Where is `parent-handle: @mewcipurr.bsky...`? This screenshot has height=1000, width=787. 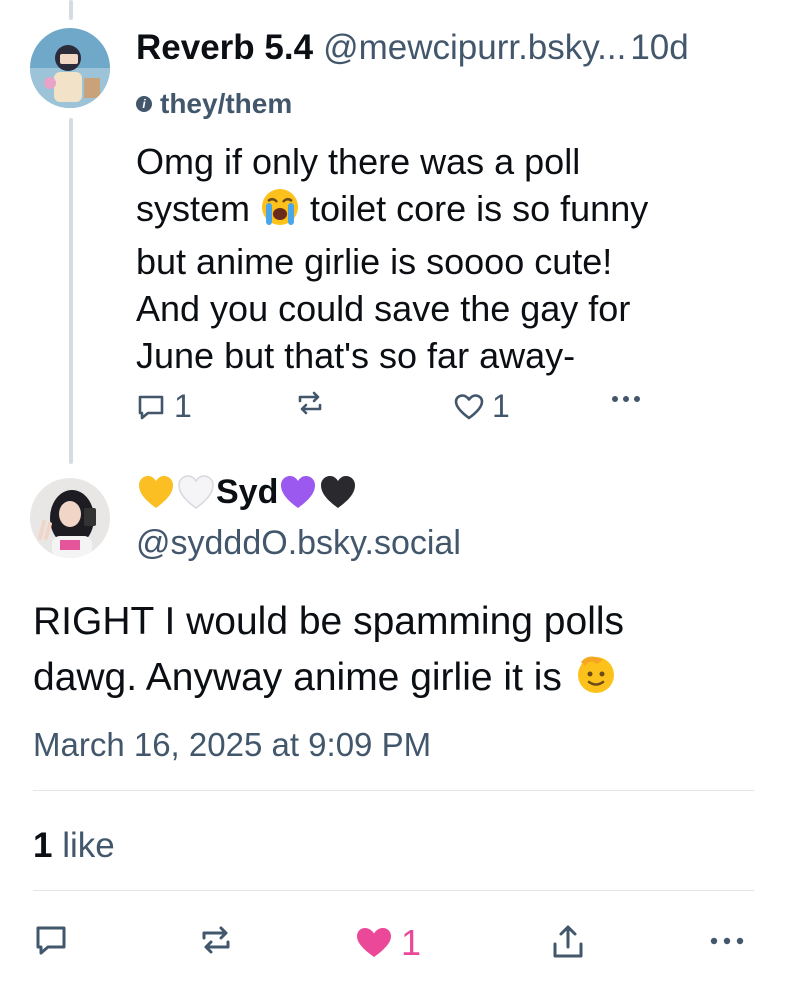
parent-handle: @mewcipurr.bsky... is located at coordinates (474, 48).